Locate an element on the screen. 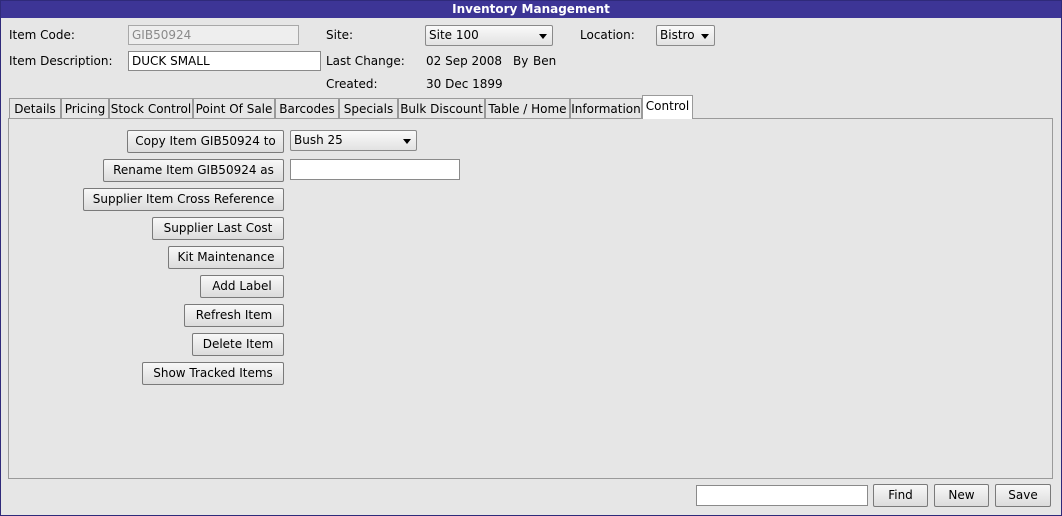 This screenshot has height=516, width=1062. tab-control: Control is located at coordinates (667, 107).